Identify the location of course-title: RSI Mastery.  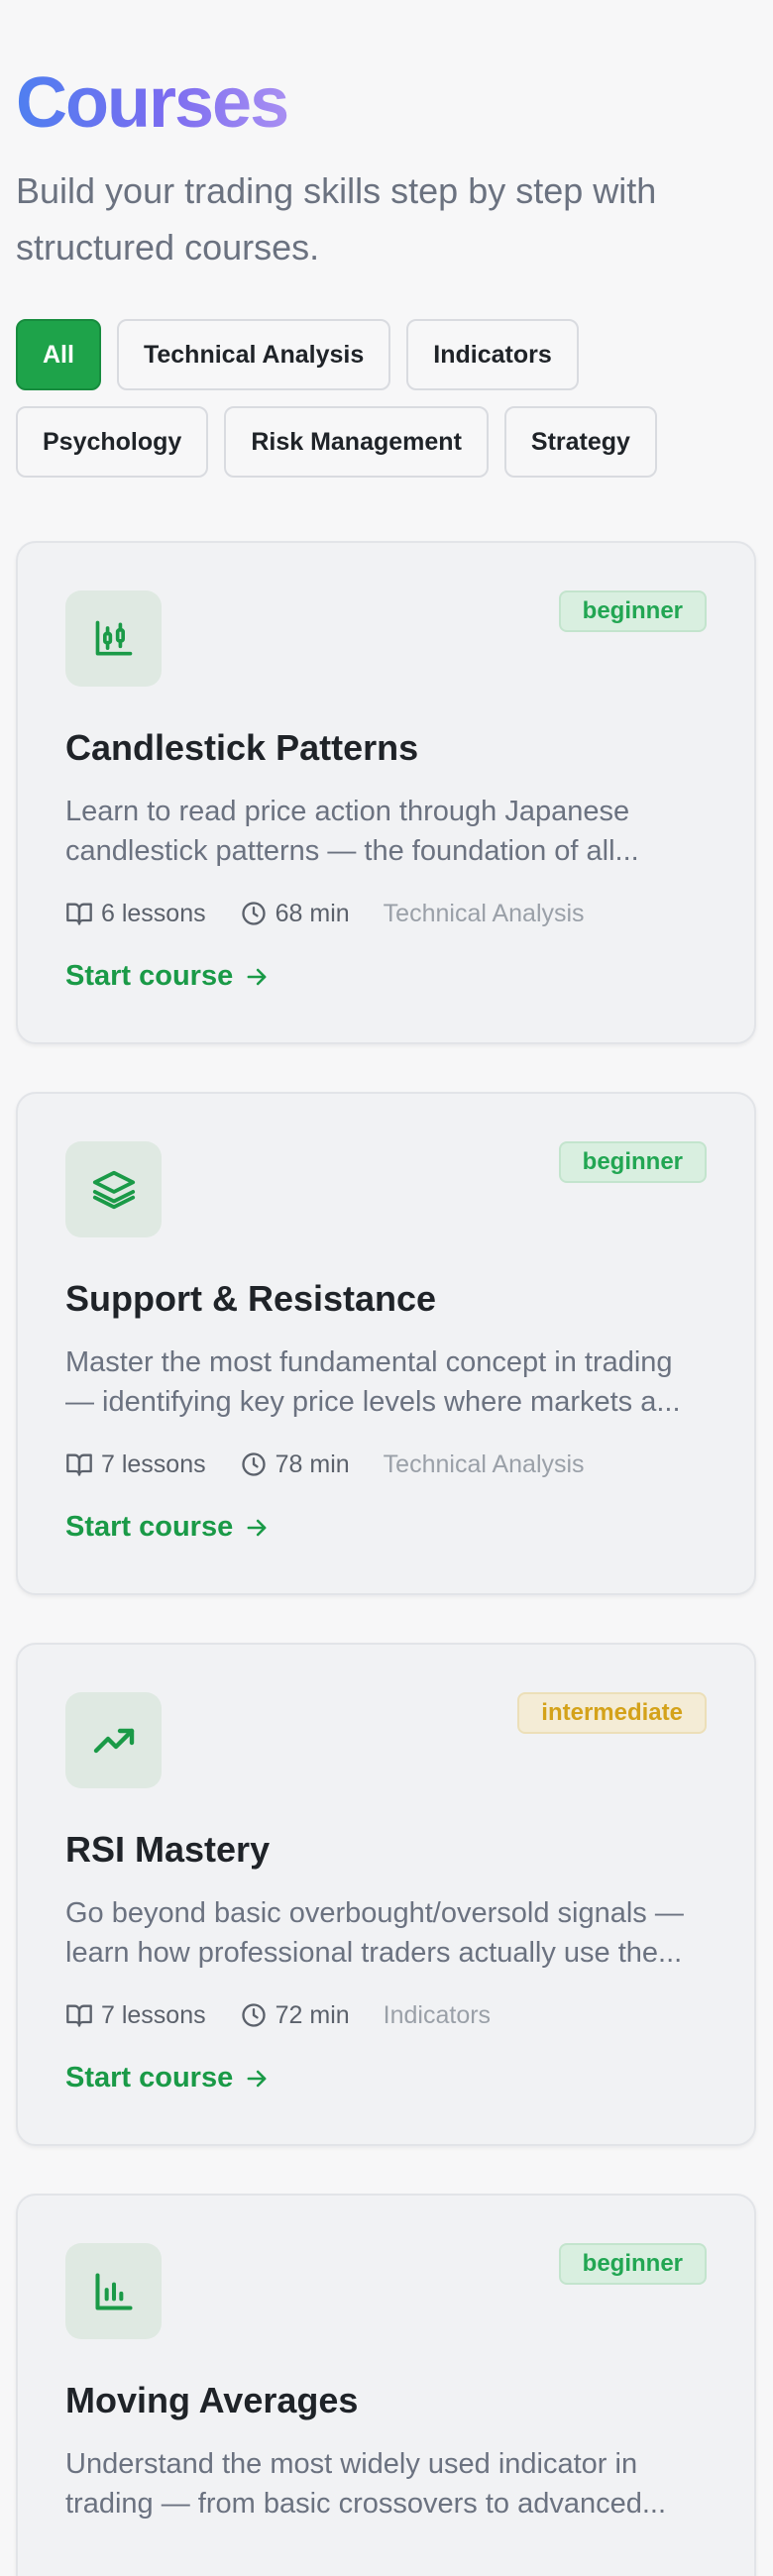
(168, 1849).